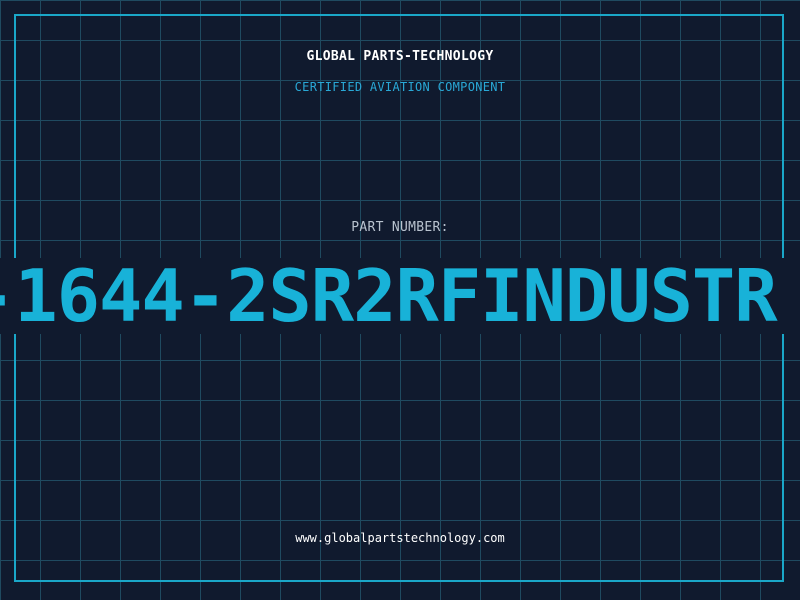 This screenshot has width=800, height=600. I want to click on brand-title: GLOBAL PARTS-TECHNOLOGY, so click(400, 56).